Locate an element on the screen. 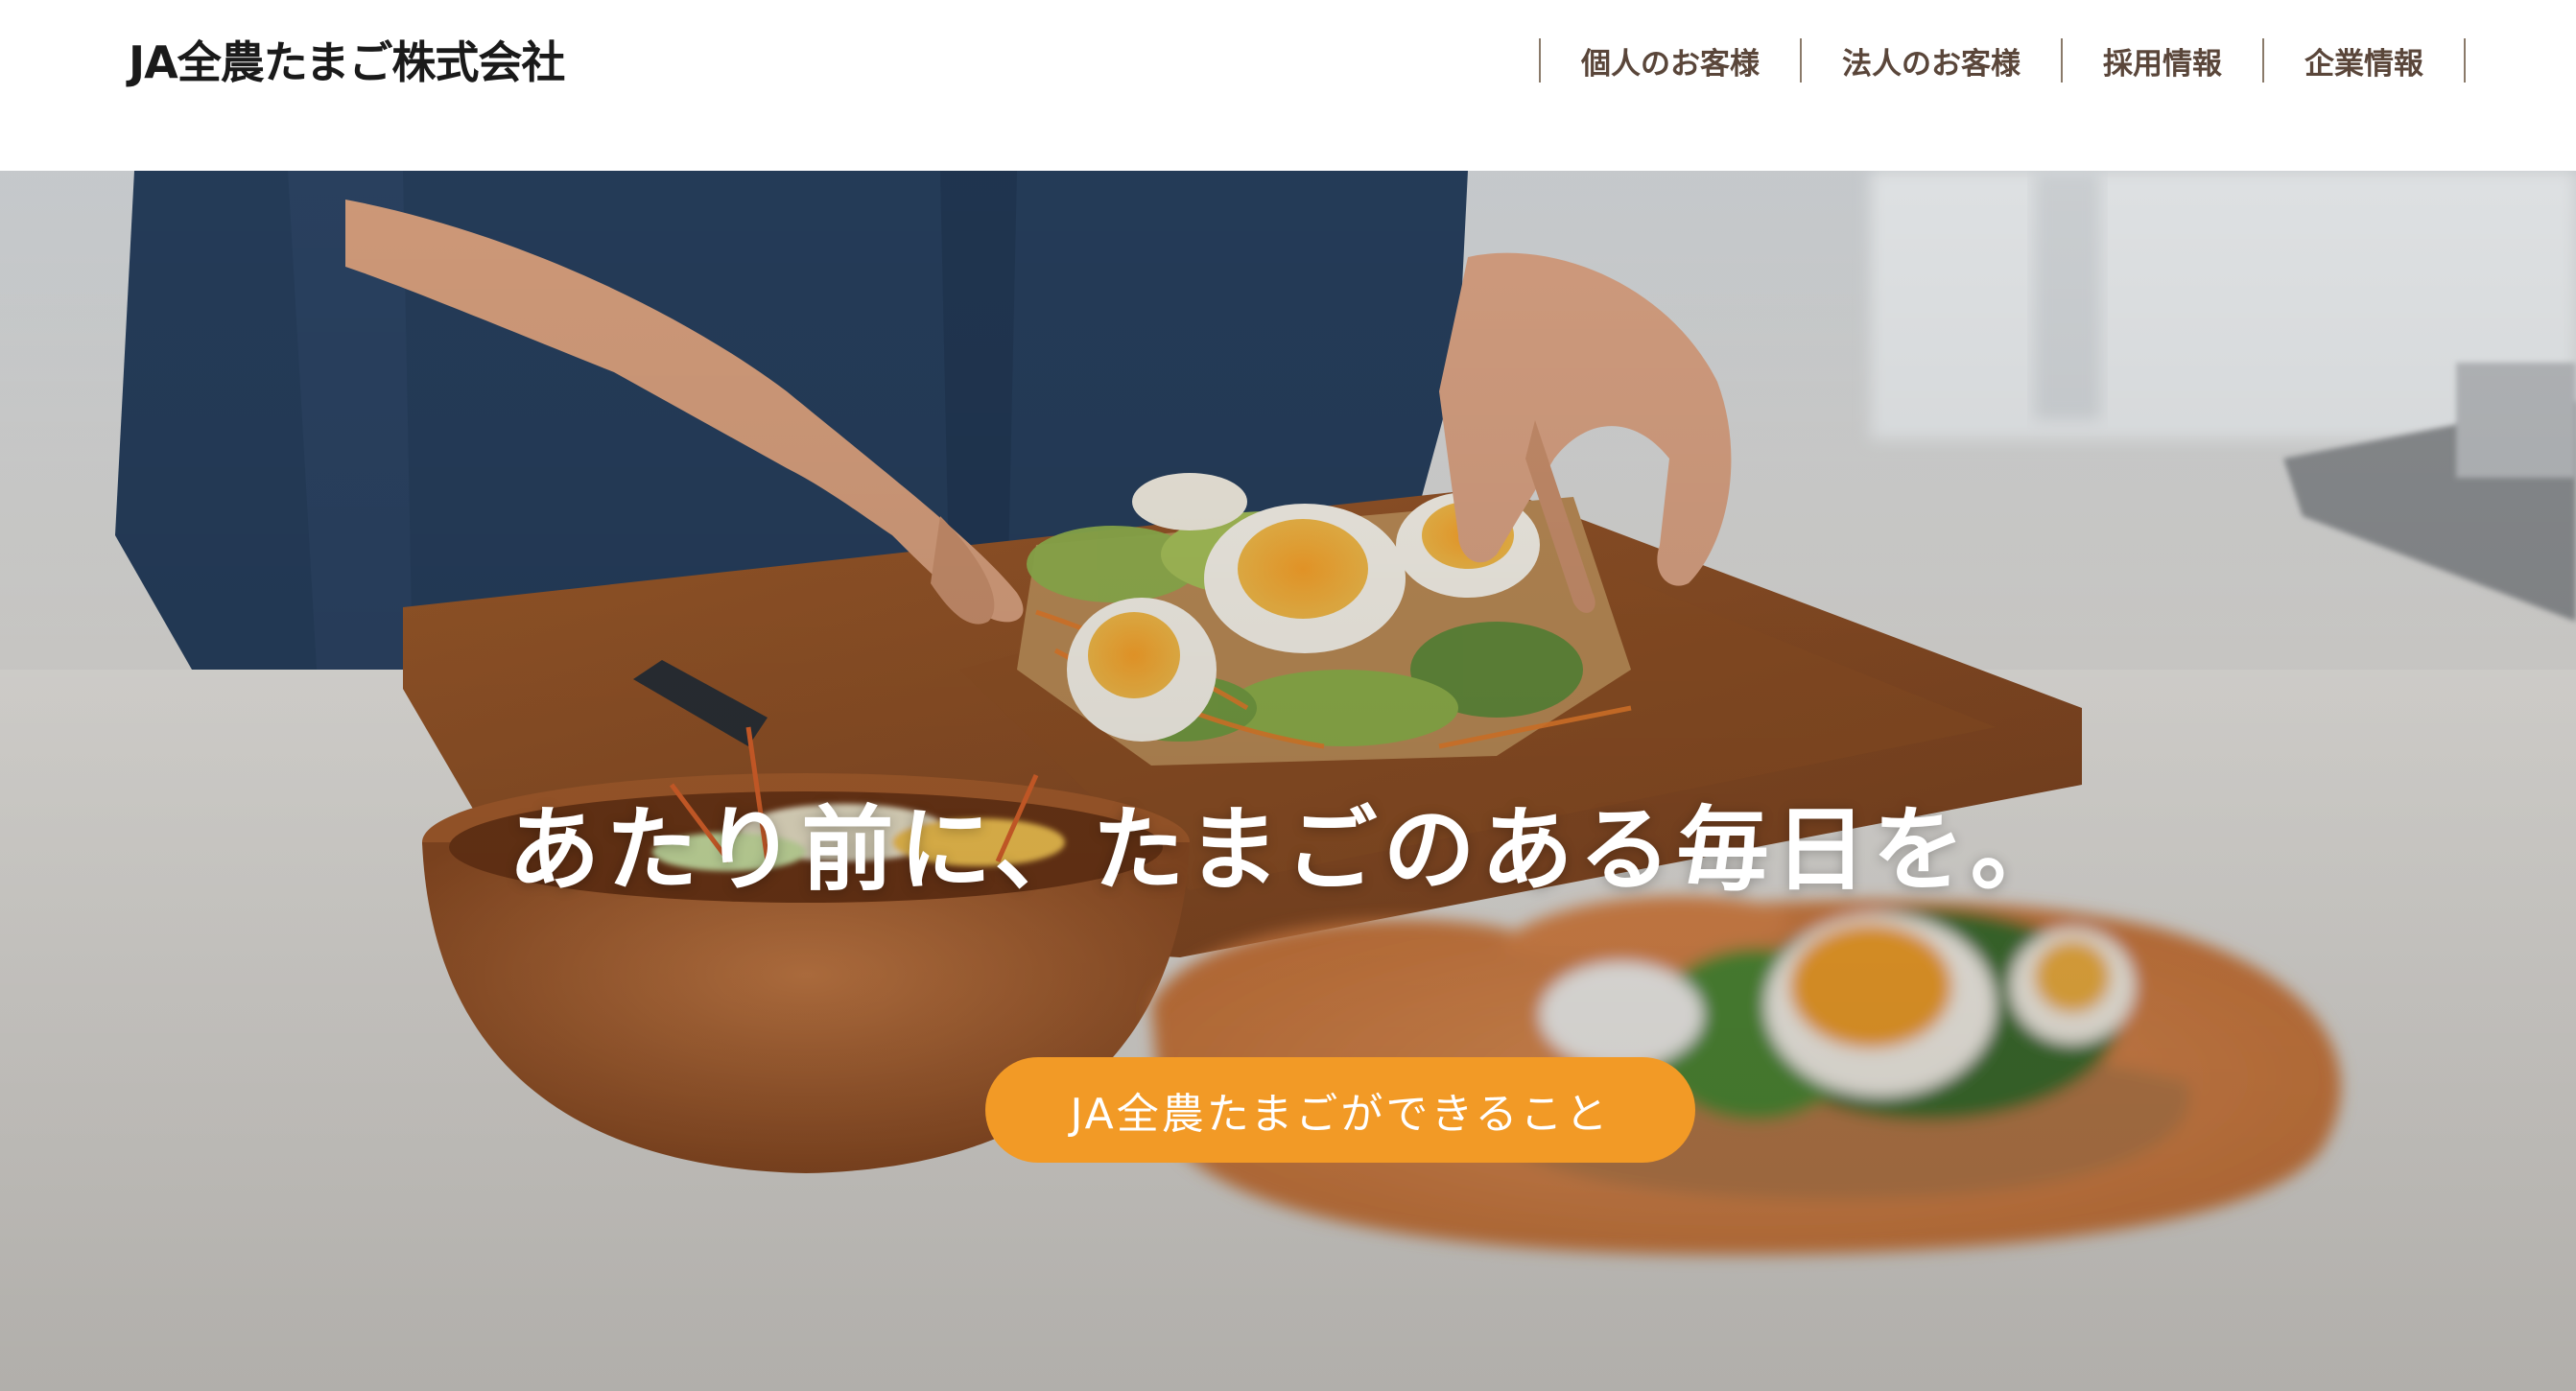 Image resolution: width=2576 pixels, height=1391 pixels. nav-item-company: 企業情報 is located at coordinates (2364, 61).